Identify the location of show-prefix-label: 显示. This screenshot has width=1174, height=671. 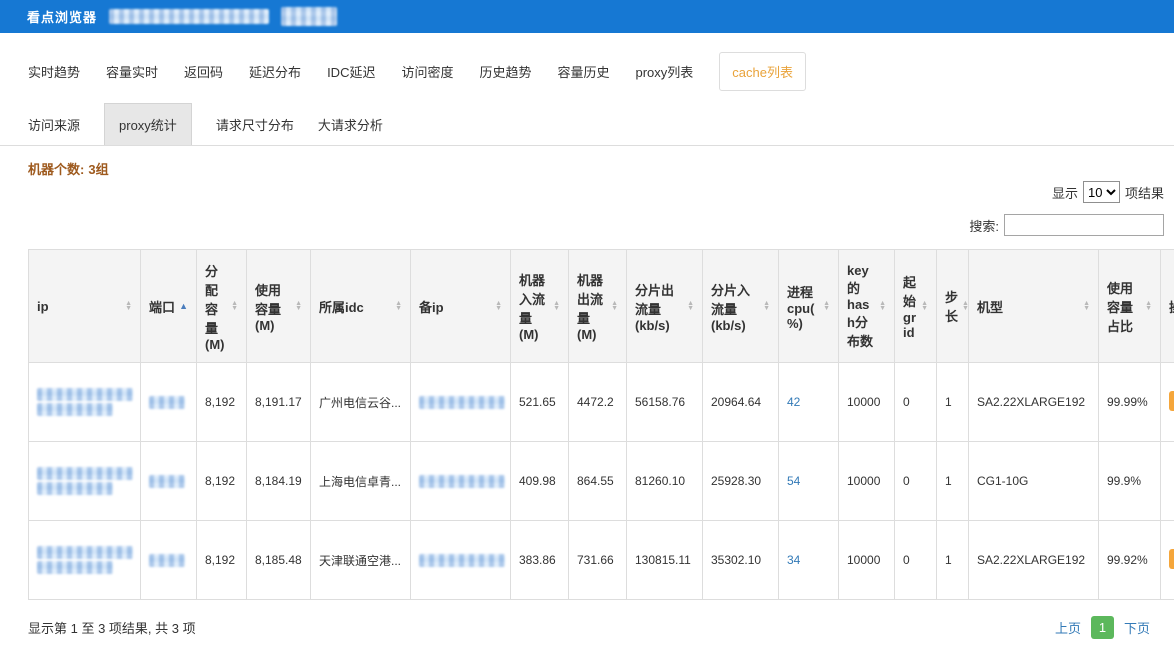
(1064, 193).